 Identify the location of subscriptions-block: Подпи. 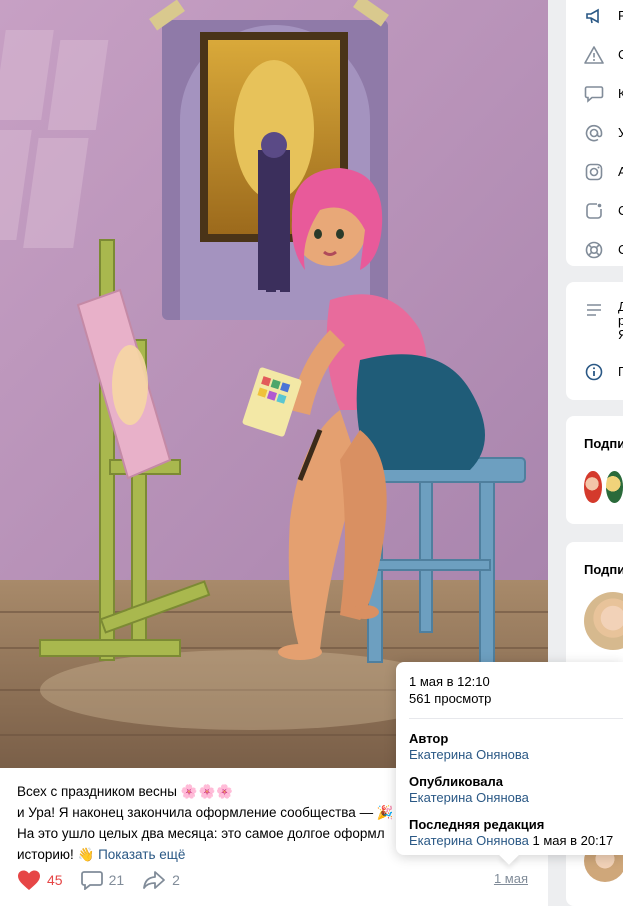
(594, 470).